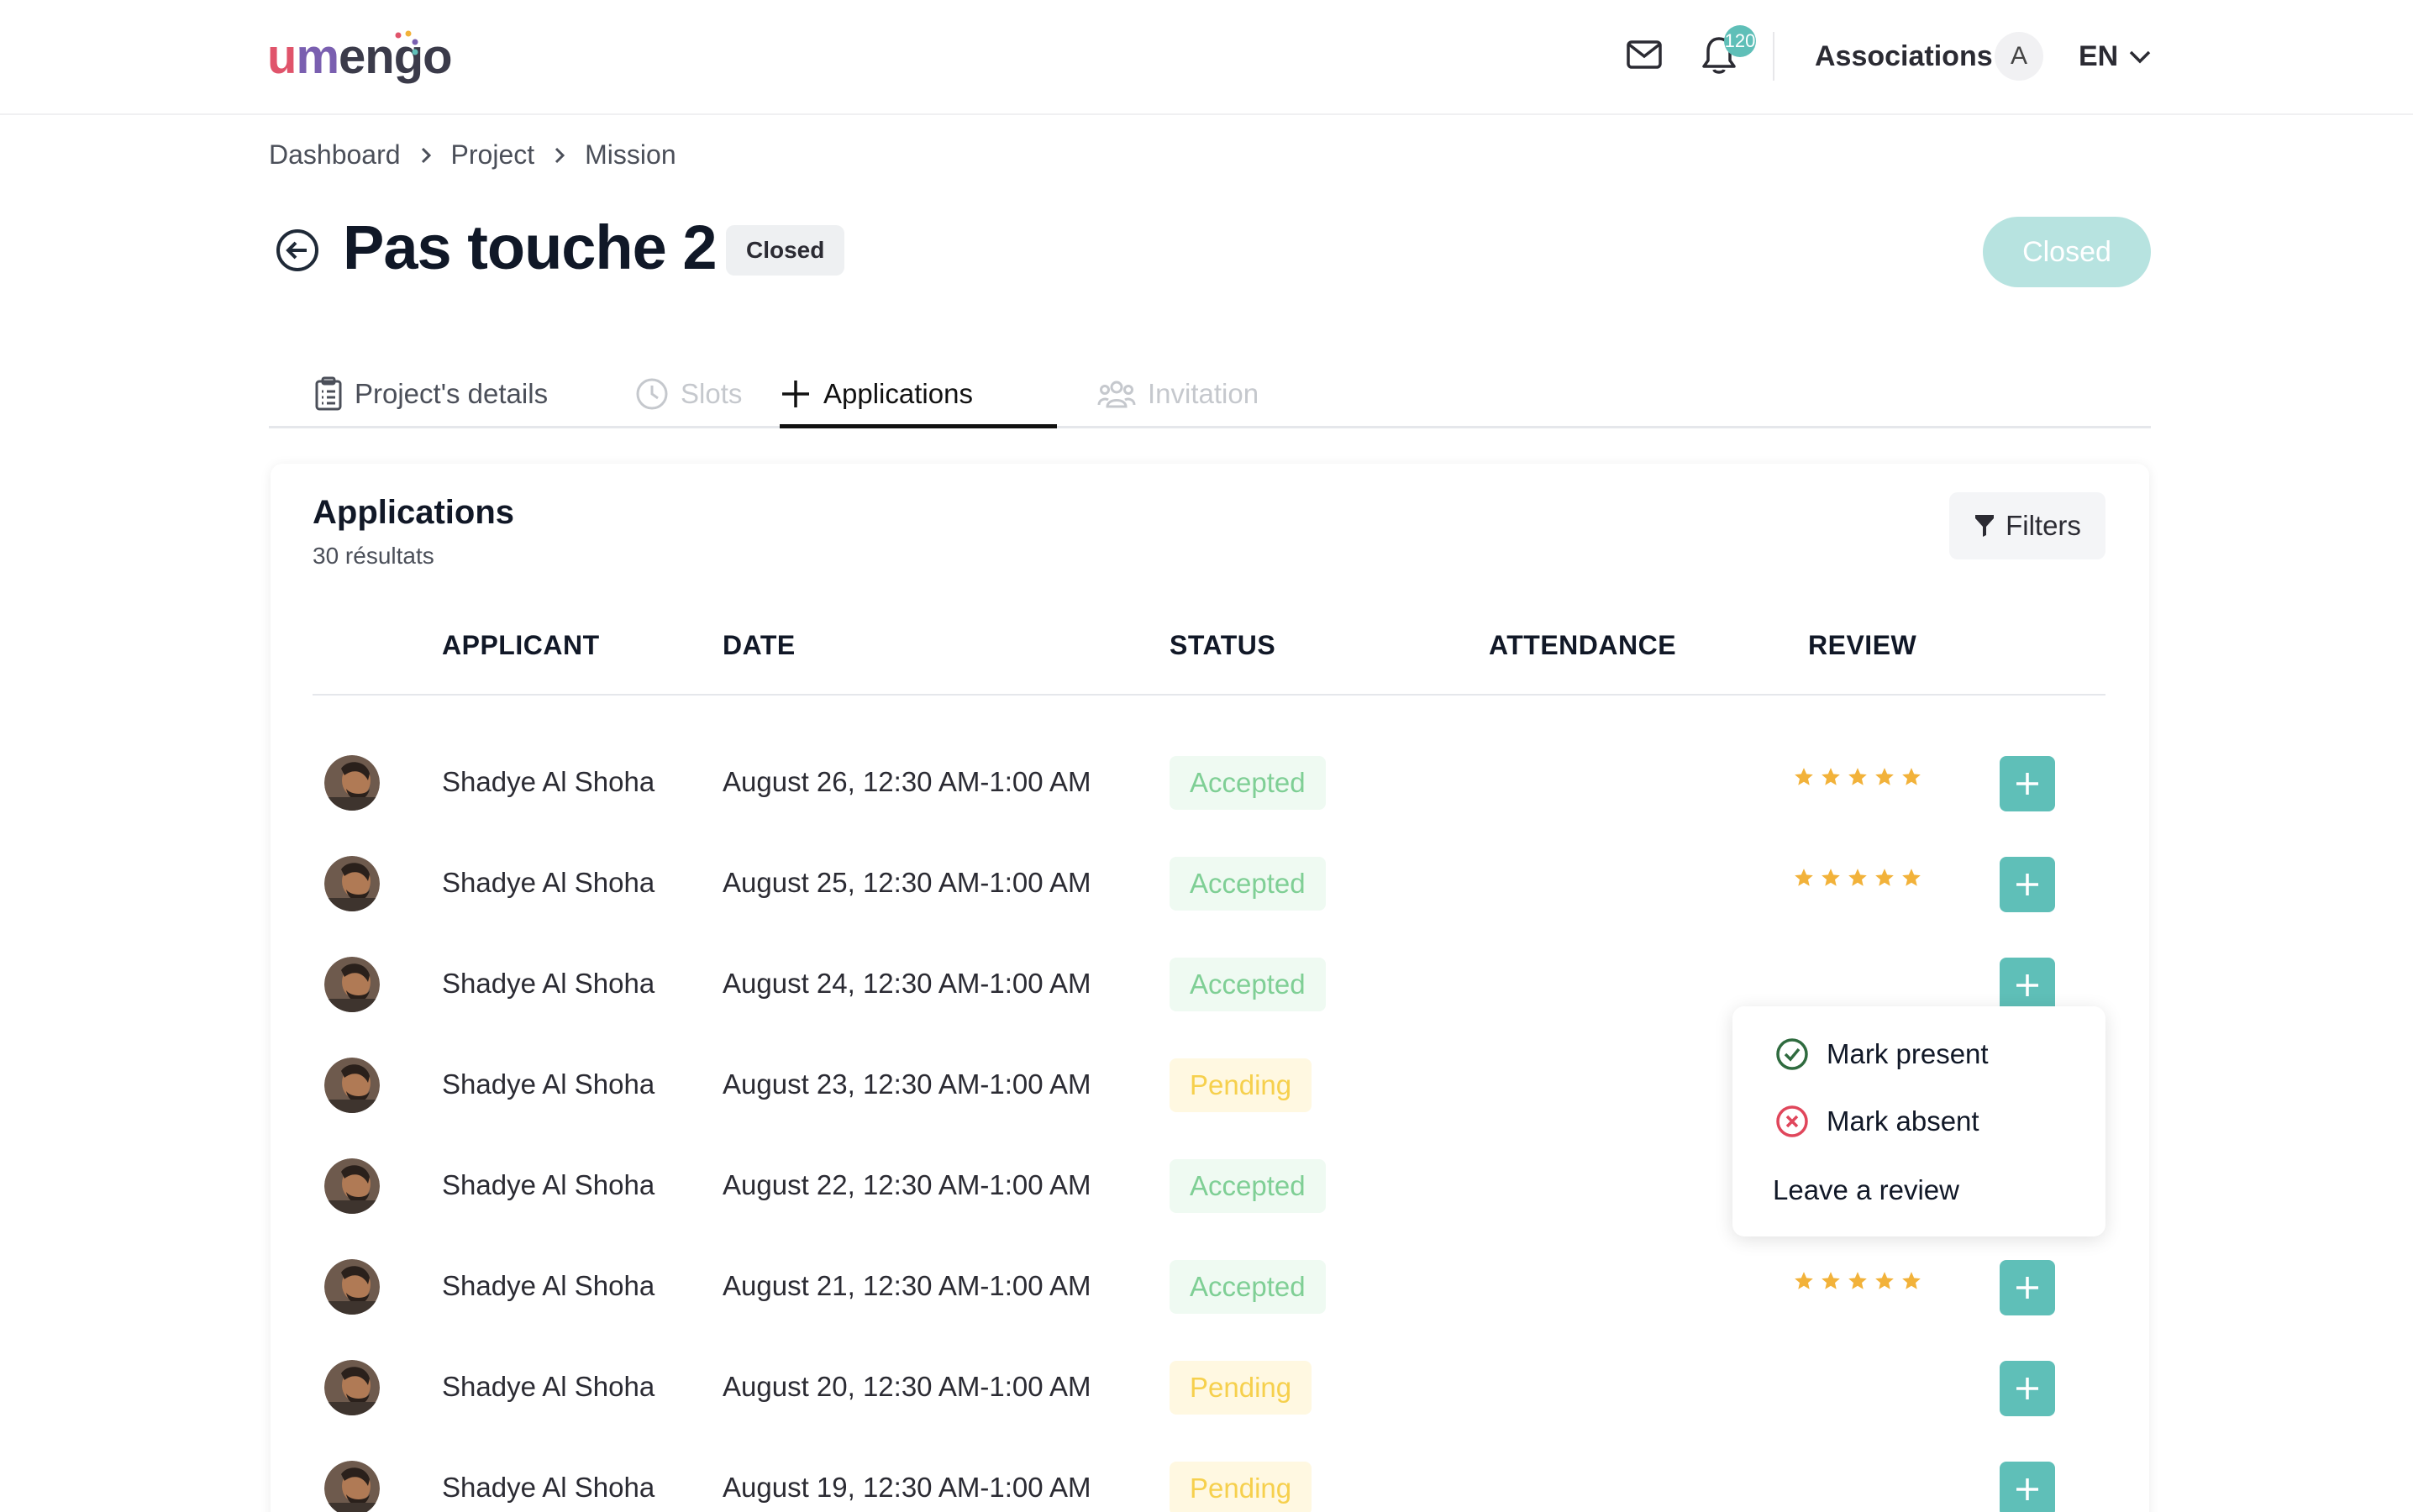  Describe the element at coordinates (1203, 393) in the screenshot. I see `tab-label: Invitation` at that location.